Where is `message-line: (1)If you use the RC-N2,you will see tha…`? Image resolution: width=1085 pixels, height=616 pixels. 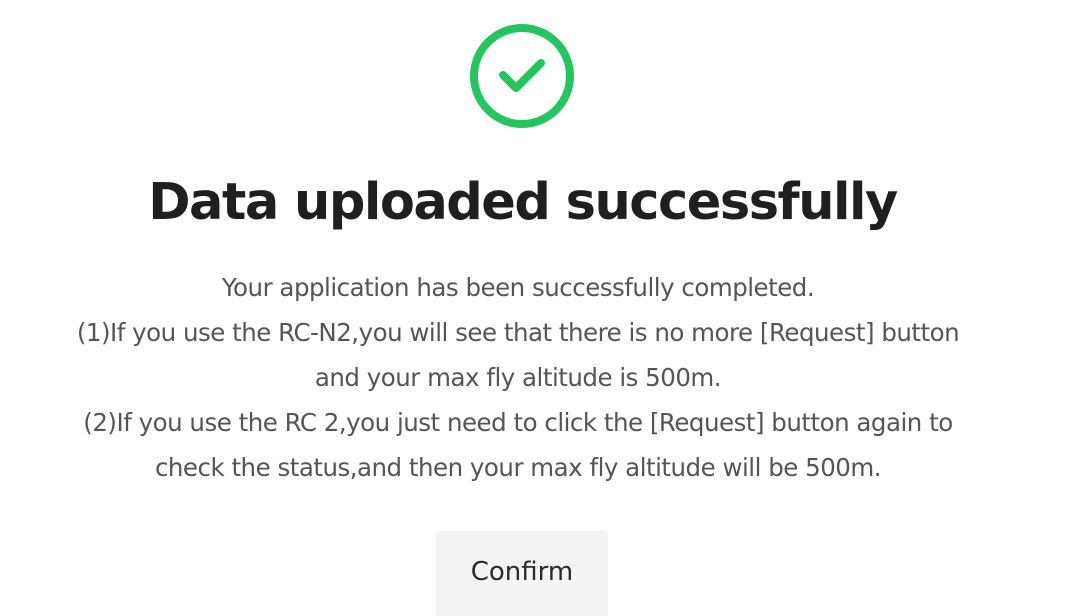 message-line: (1)If you use the RC-N2,you will see tha… is located at coordinates (518, 332).